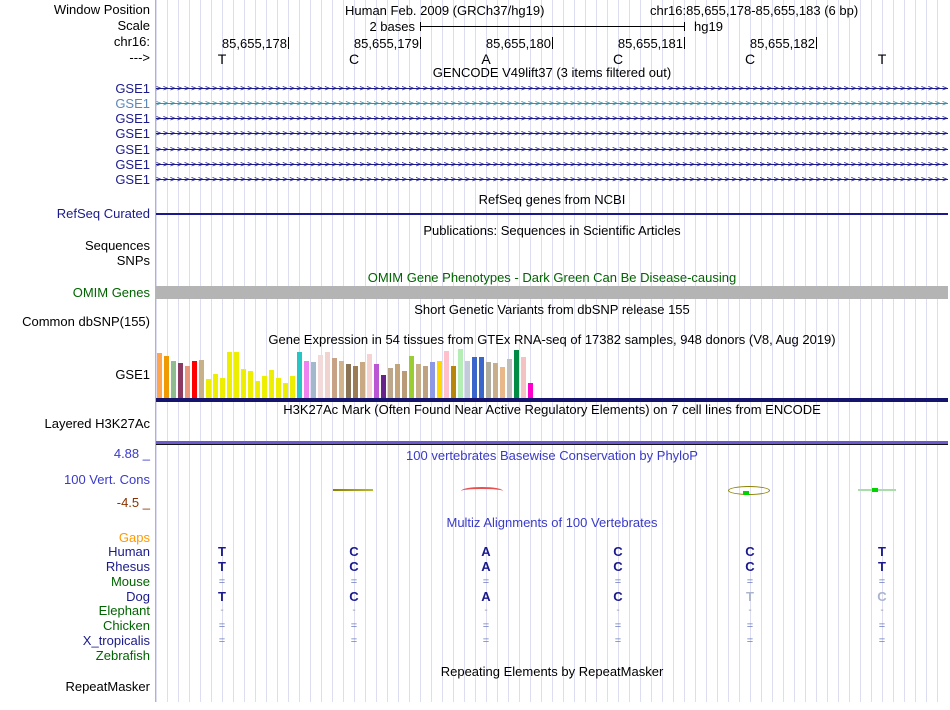 The height and width of the screenshot is (710, 950). I want to click on multiz-species-label: Elephant, so click(75, 611).